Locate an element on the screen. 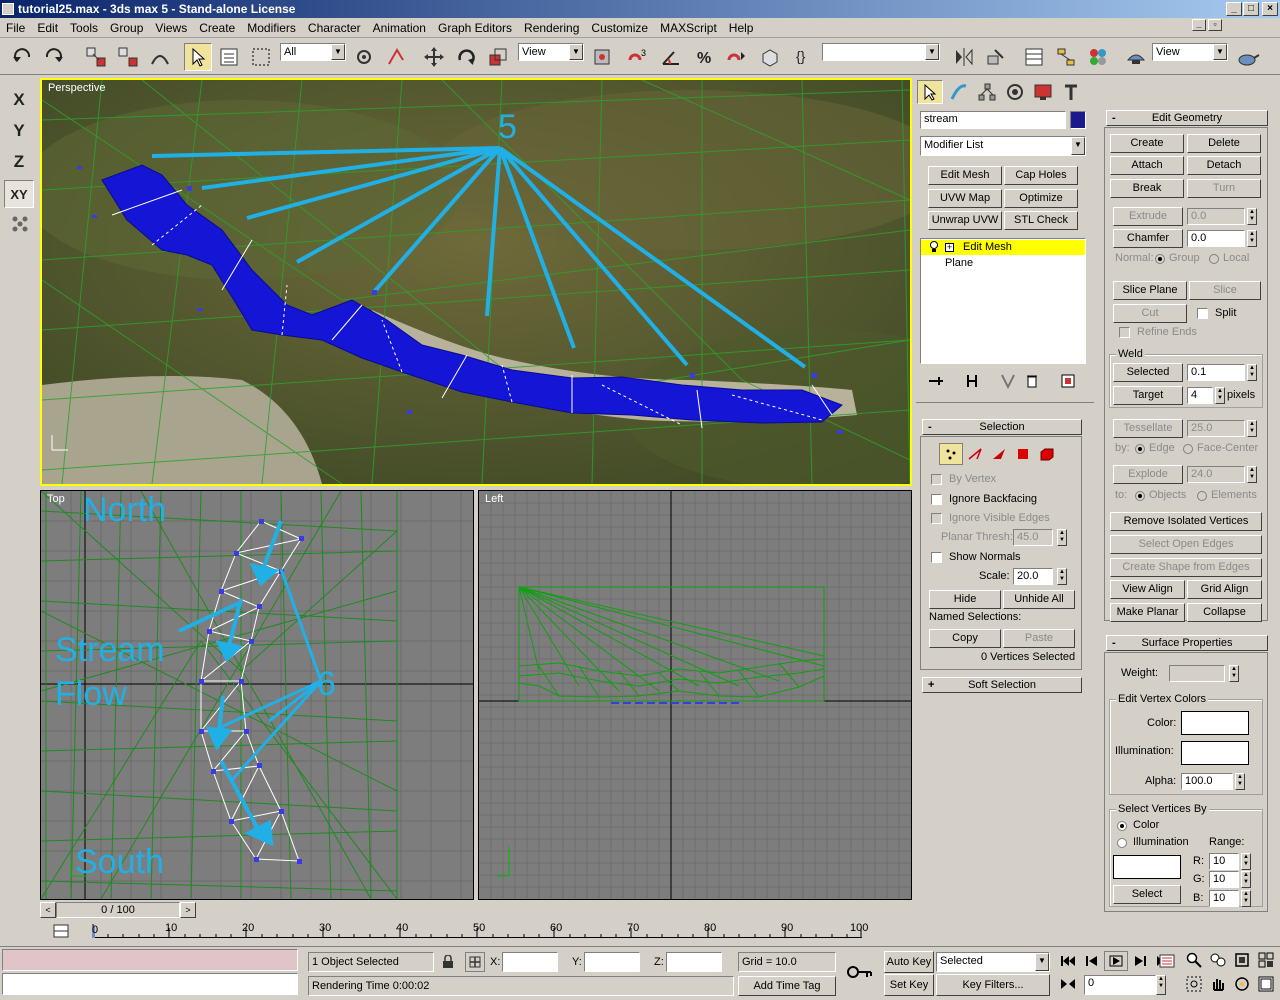 This screenshot has width=1280, height=1000. make-unique-icon is located at coordinates (1008, 381).